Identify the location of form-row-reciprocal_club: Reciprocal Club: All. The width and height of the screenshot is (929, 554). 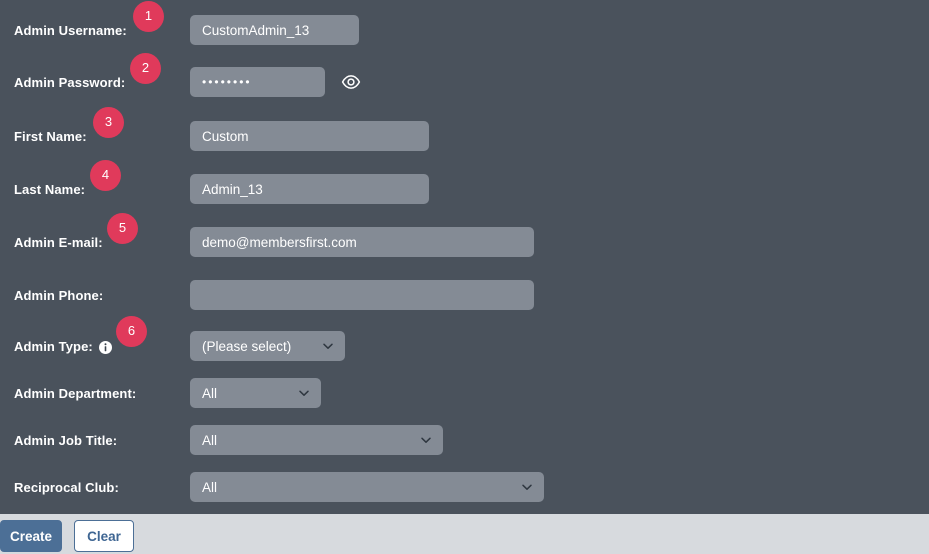
(464, 487).